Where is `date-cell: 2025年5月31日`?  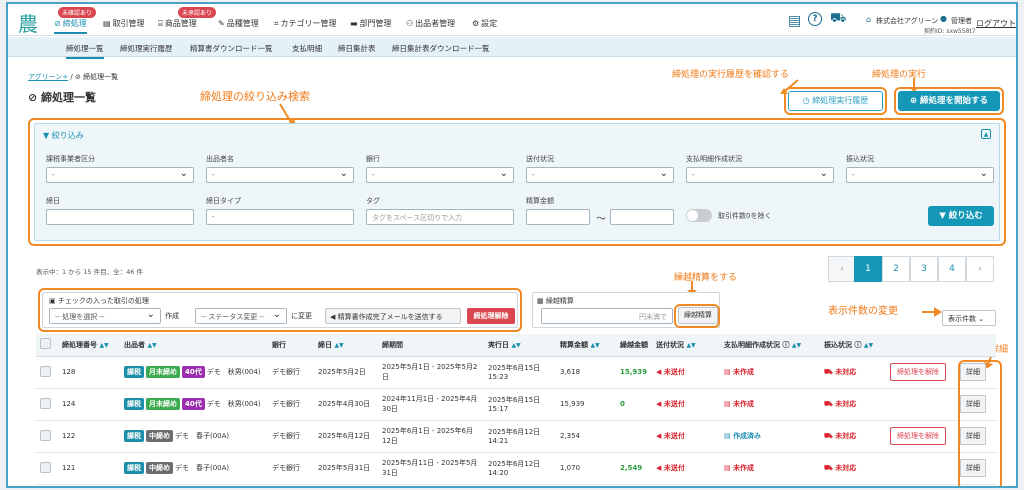
date-cell: 2025年5月31日 is located at coordinates (346, 468).